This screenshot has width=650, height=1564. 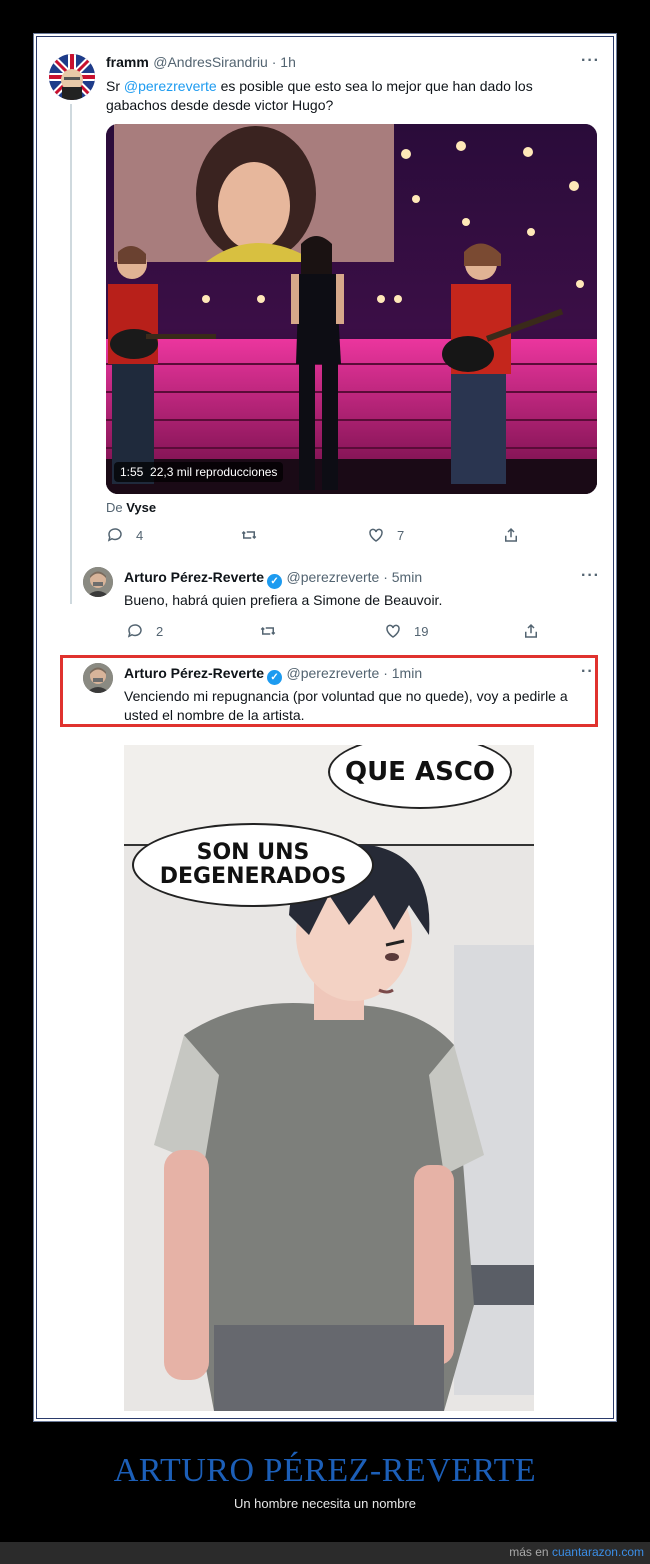 What do you see at coordinates (421, 631) in the screenshot?
I see `like-count: 19` at bounding box center [421, 631].